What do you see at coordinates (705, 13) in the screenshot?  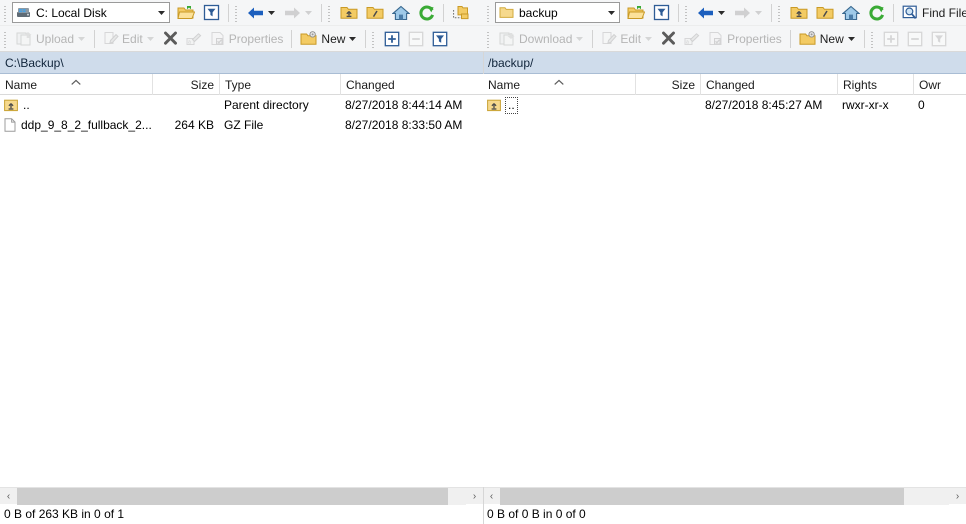 I see `back-arrow-icon` at bounding box center [705, 13].